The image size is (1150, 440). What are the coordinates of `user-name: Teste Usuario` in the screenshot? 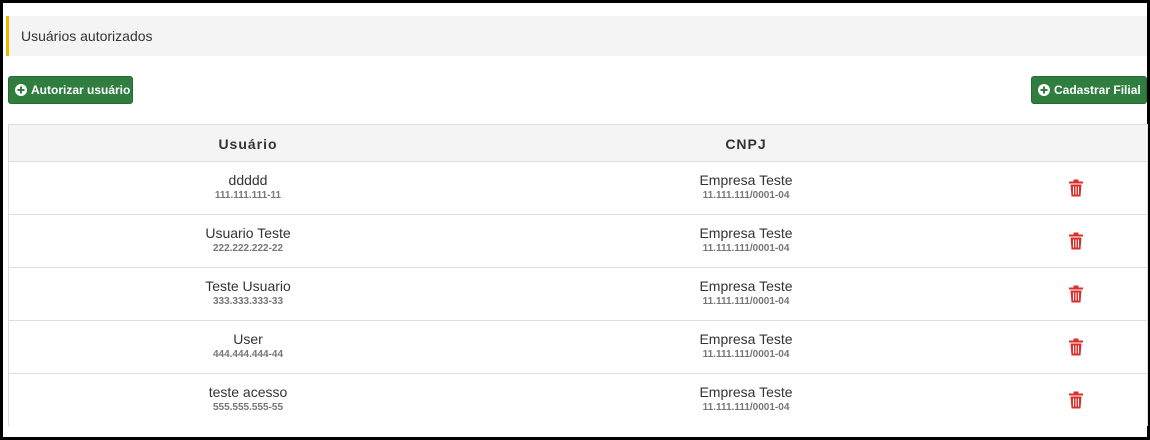 It's located at (248, 286).